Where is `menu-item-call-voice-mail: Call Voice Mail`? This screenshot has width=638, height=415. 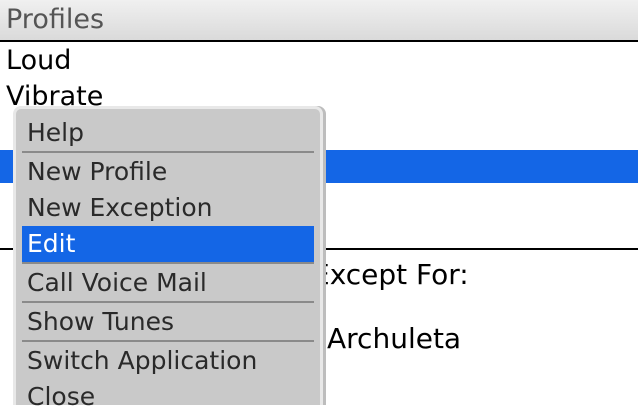 menu-item-call-voice-mail: Call Voice Mail is located at coordinates (168, 283).